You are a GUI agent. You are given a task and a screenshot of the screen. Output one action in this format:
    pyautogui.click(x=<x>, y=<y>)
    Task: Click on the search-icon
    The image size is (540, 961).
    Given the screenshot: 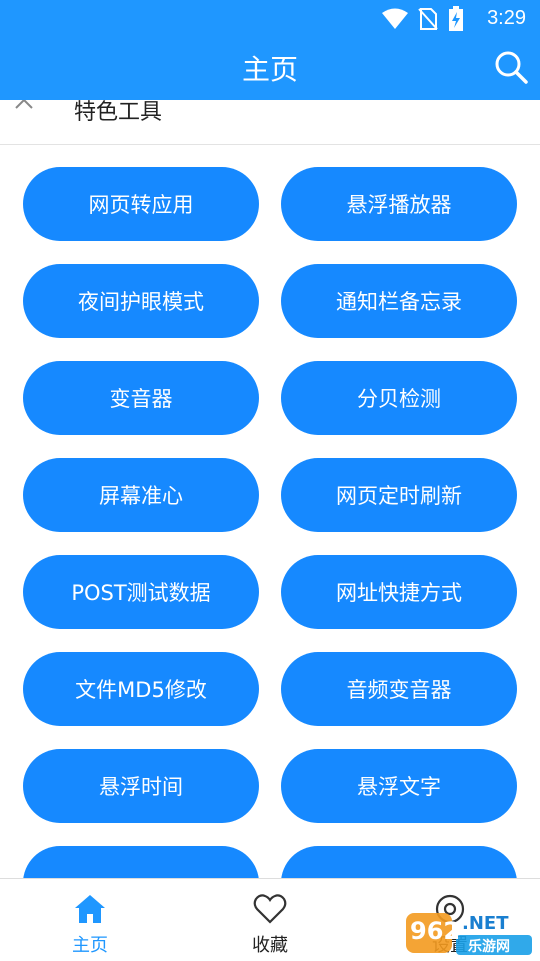 What is the action you would take?
    pyautogui.click(x=511, y=67)
    